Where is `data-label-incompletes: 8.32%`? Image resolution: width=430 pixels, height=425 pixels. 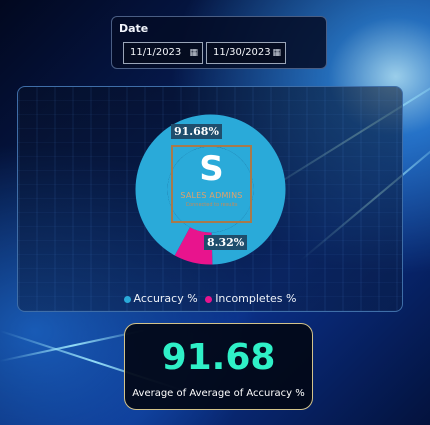
data-label-incompletes: 8.32% is located at coordinates (226, 242).